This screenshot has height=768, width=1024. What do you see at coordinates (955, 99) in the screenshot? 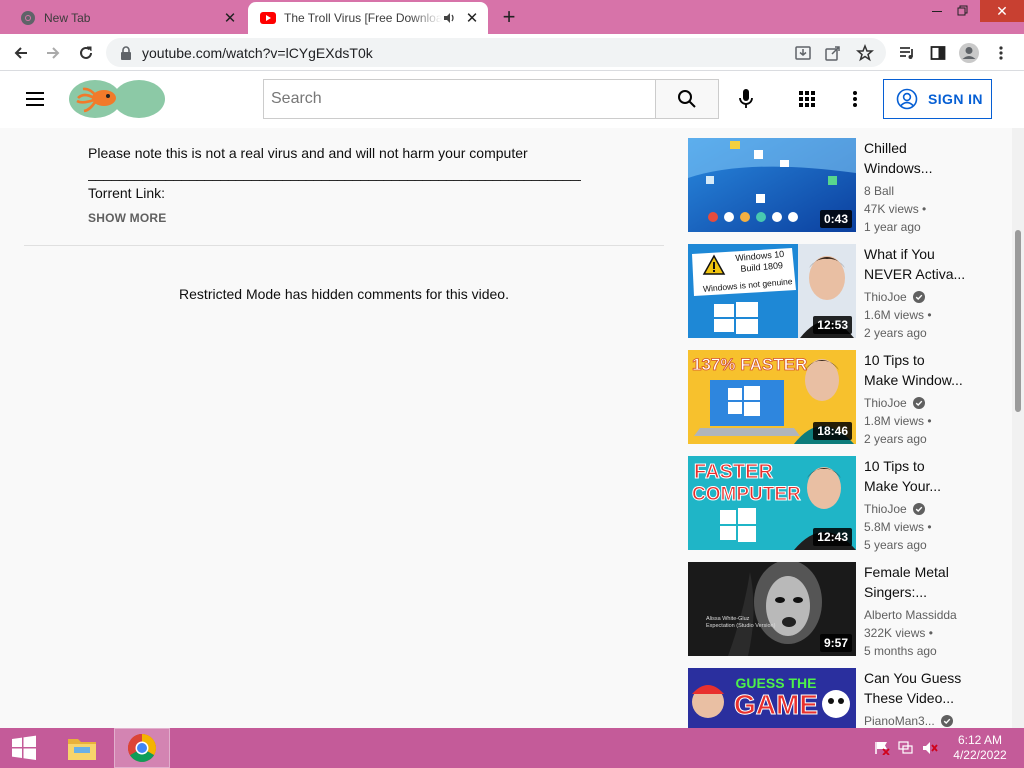
I see `sign-in-label: SIGN IN` at bounding box center [955, 99].